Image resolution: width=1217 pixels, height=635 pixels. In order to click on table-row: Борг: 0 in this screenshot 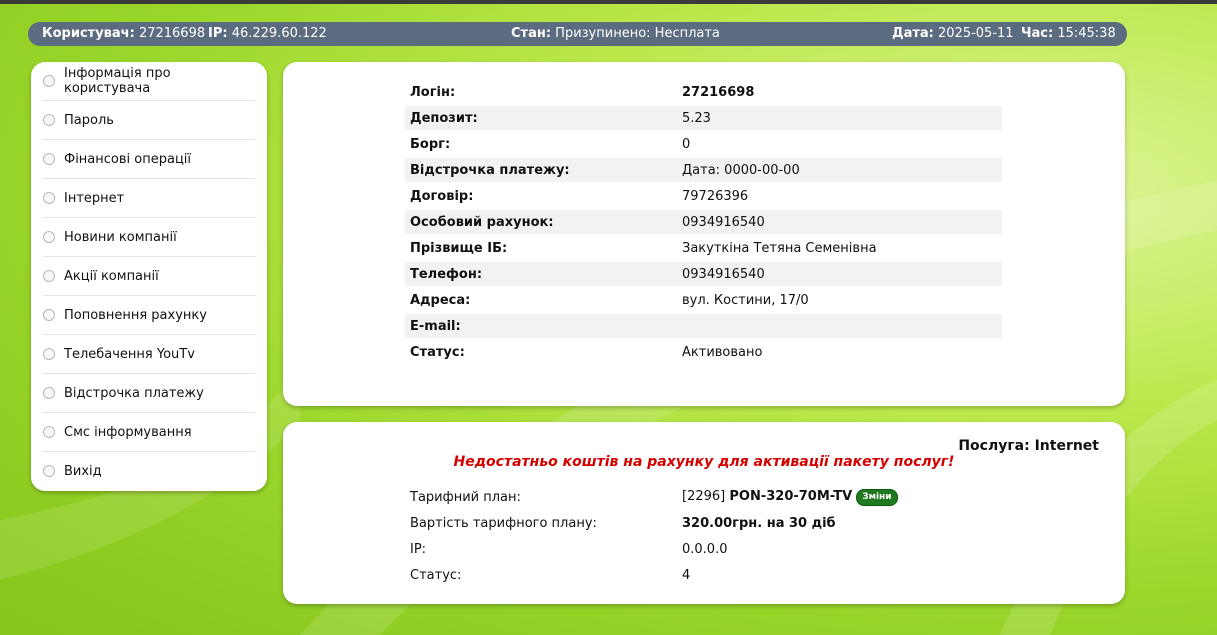, I will do `click(703, 144)`.